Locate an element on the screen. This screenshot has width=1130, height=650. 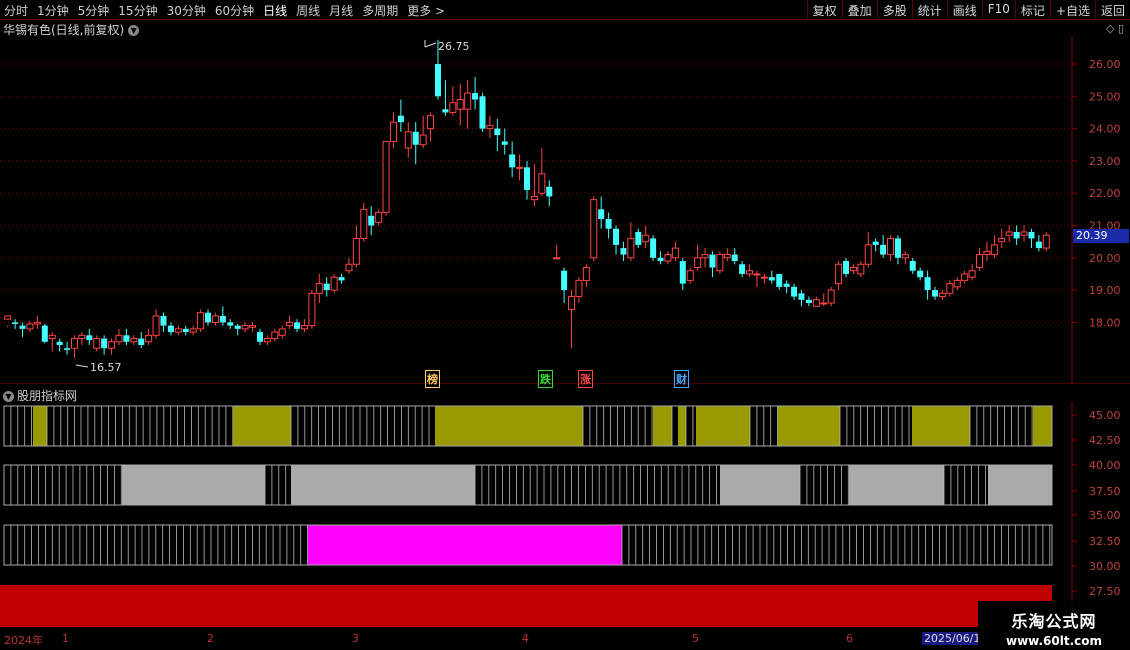
event-marker: 财 is located at coordinates (681, 379).